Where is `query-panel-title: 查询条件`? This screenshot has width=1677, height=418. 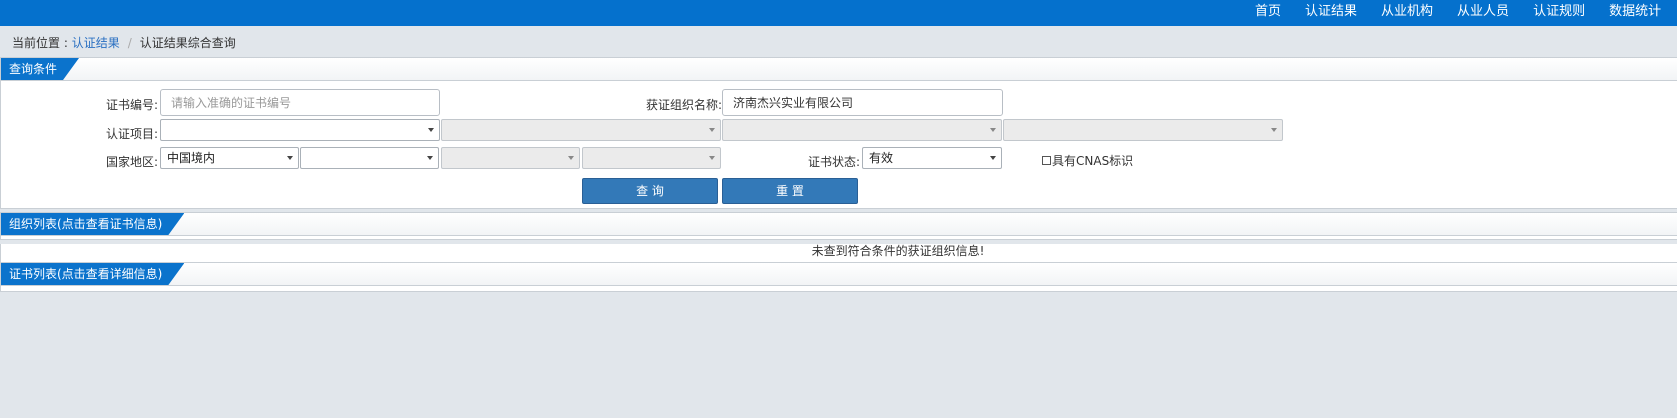
query-panel-title: 查询条件 is located at coordinates (40, 69).